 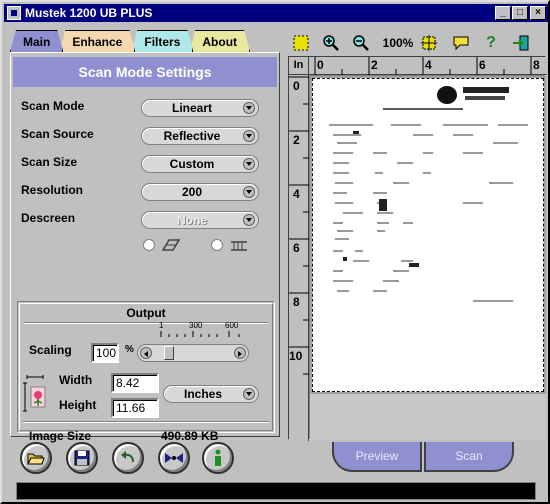 I want to click on height-label: Height, so click(x=78, y=405).